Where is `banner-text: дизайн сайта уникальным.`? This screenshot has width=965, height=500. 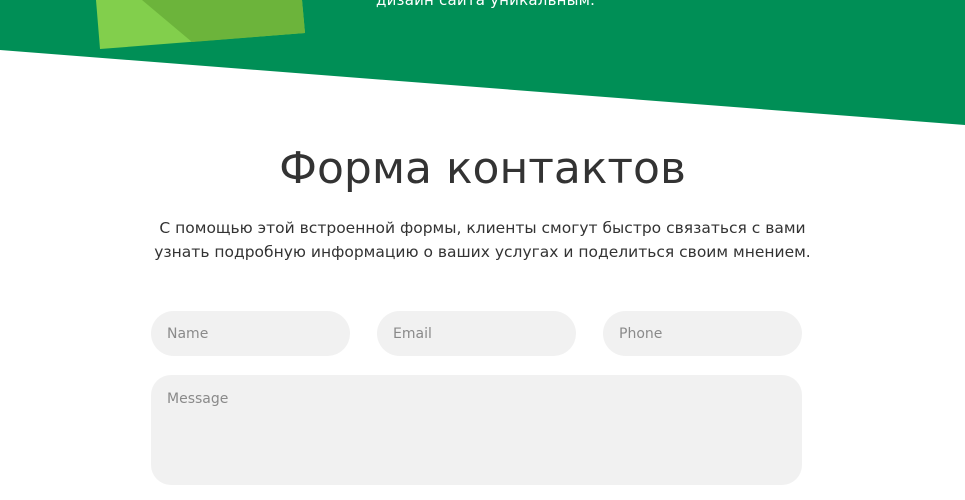 banner-text: дизайн сайта уникальным. is located at coordinates (486, 4).